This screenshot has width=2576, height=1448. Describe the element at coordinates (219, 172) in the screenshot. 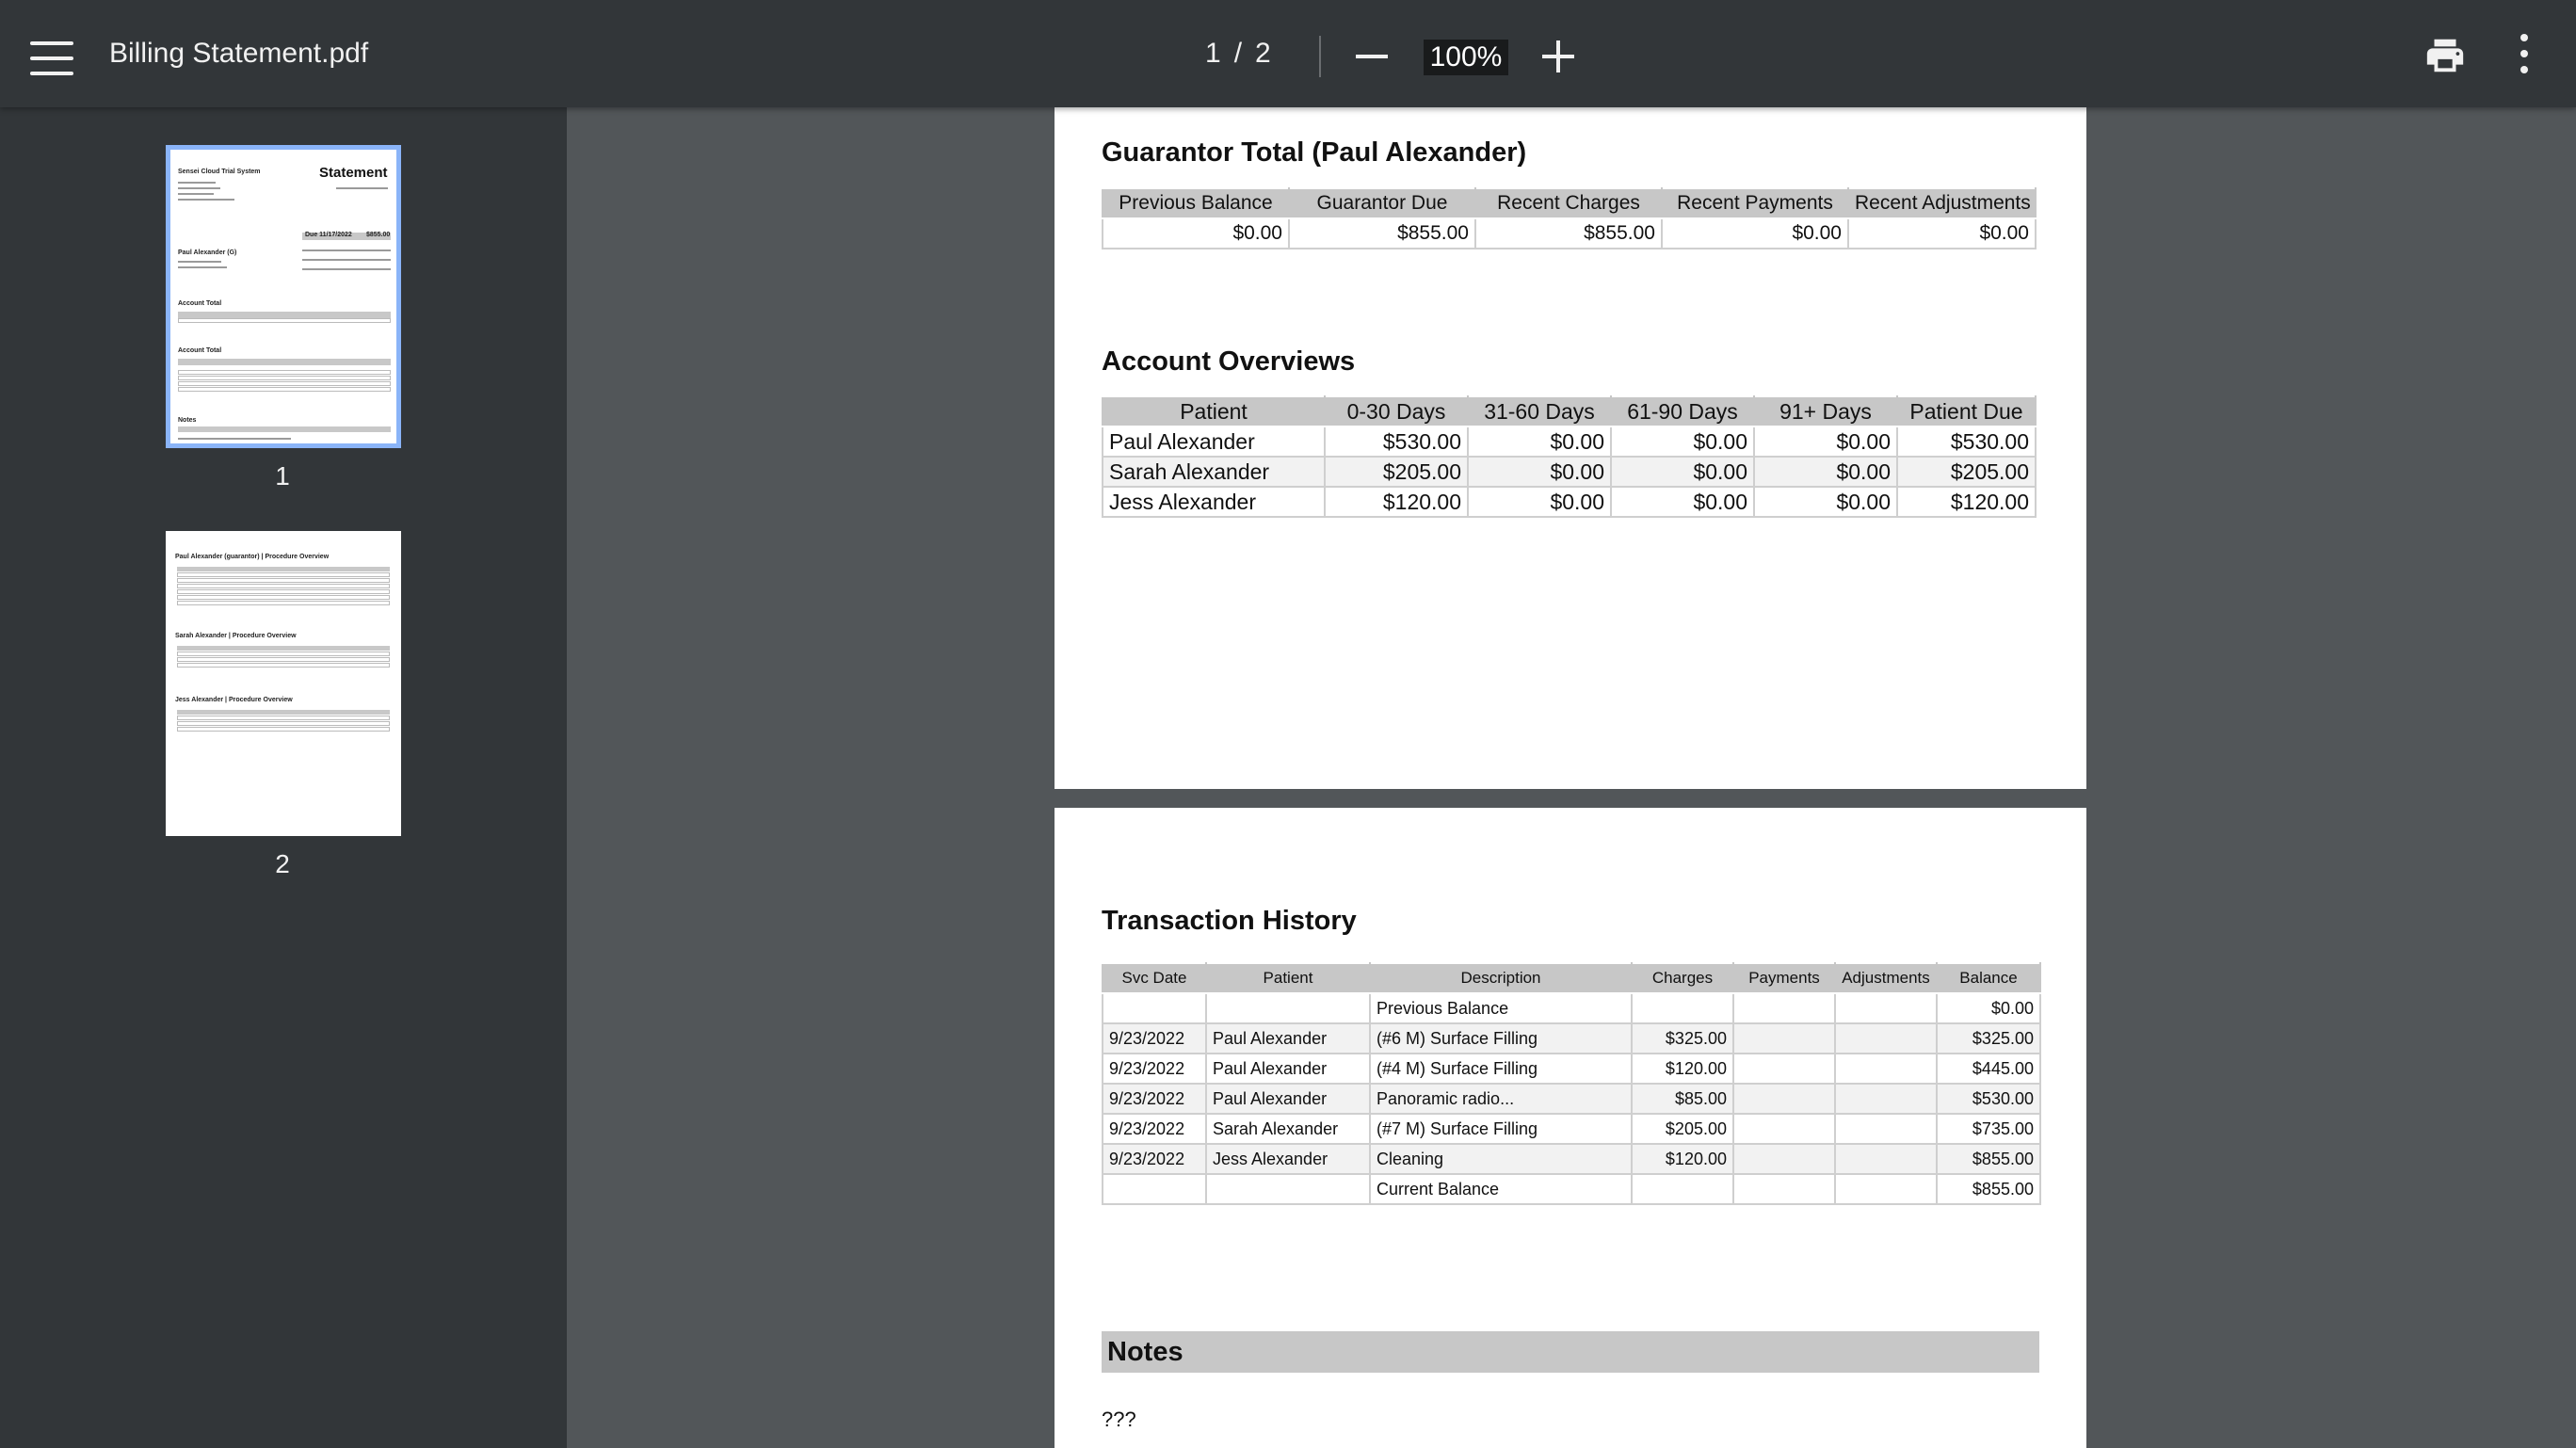

I see `thumb-mini-org: Sensei Cloud Trial System` at that location.